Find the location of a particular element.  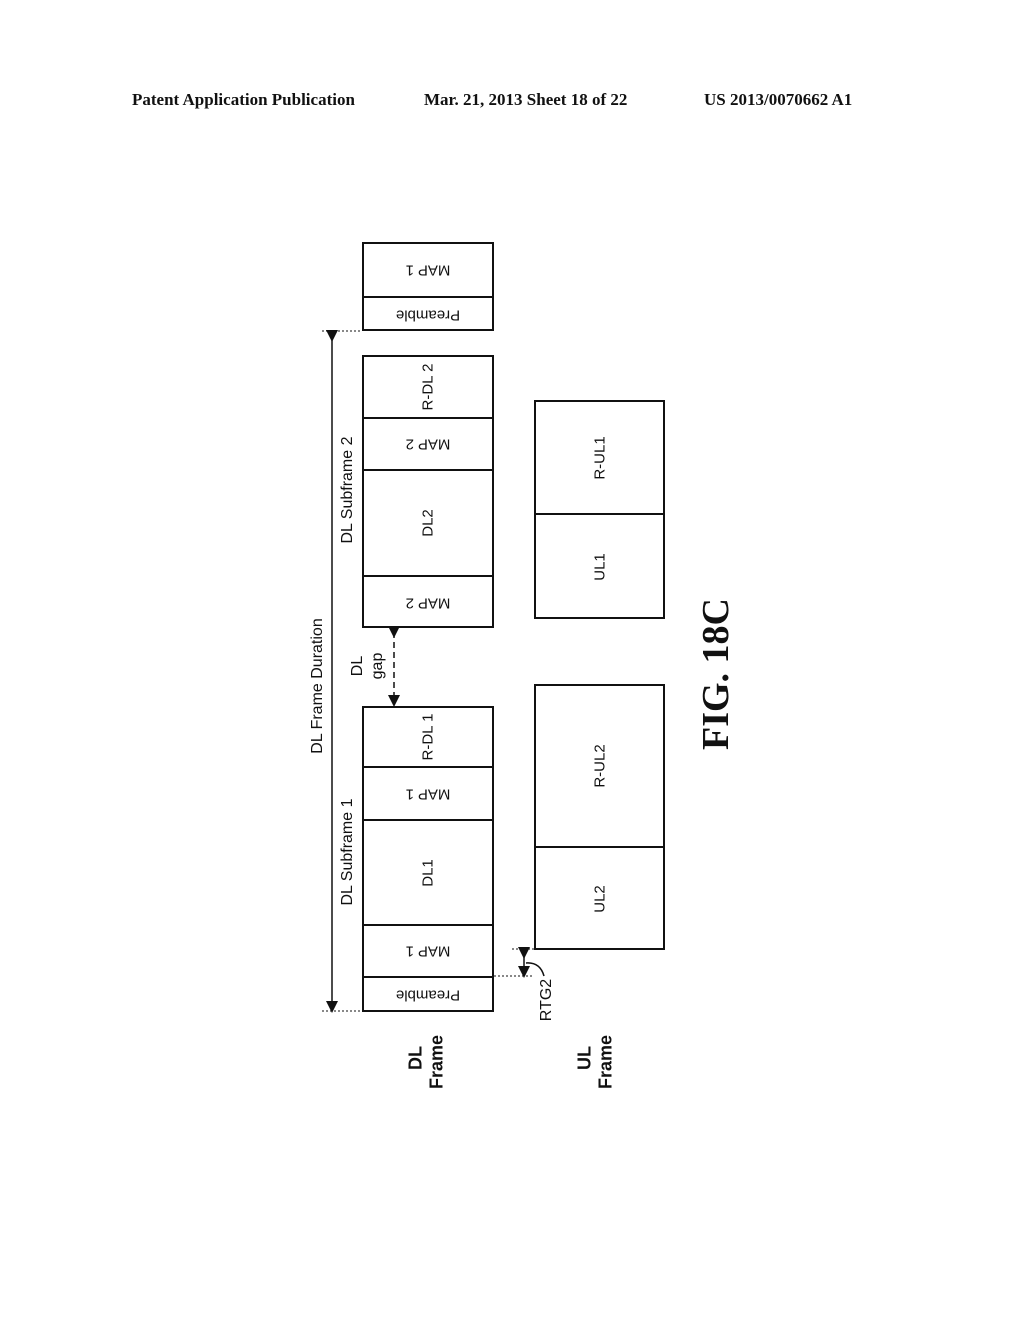

next-frame-block: MAP 1 Preamble is located at coordinates (428, 286).